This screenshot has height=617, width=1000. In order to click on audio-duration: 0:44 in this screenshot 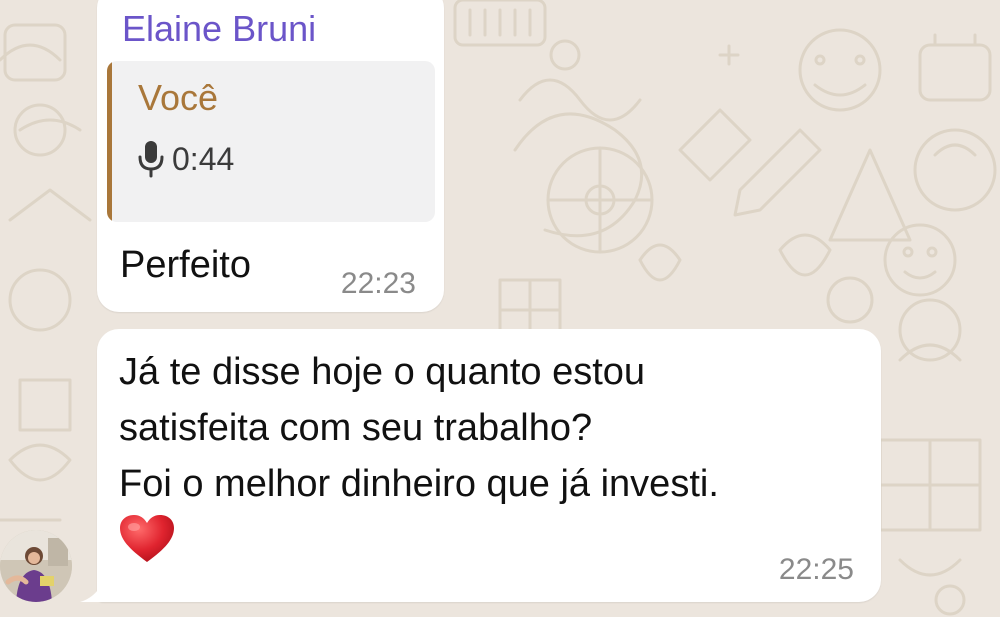, I will do `click(203, 158)`.